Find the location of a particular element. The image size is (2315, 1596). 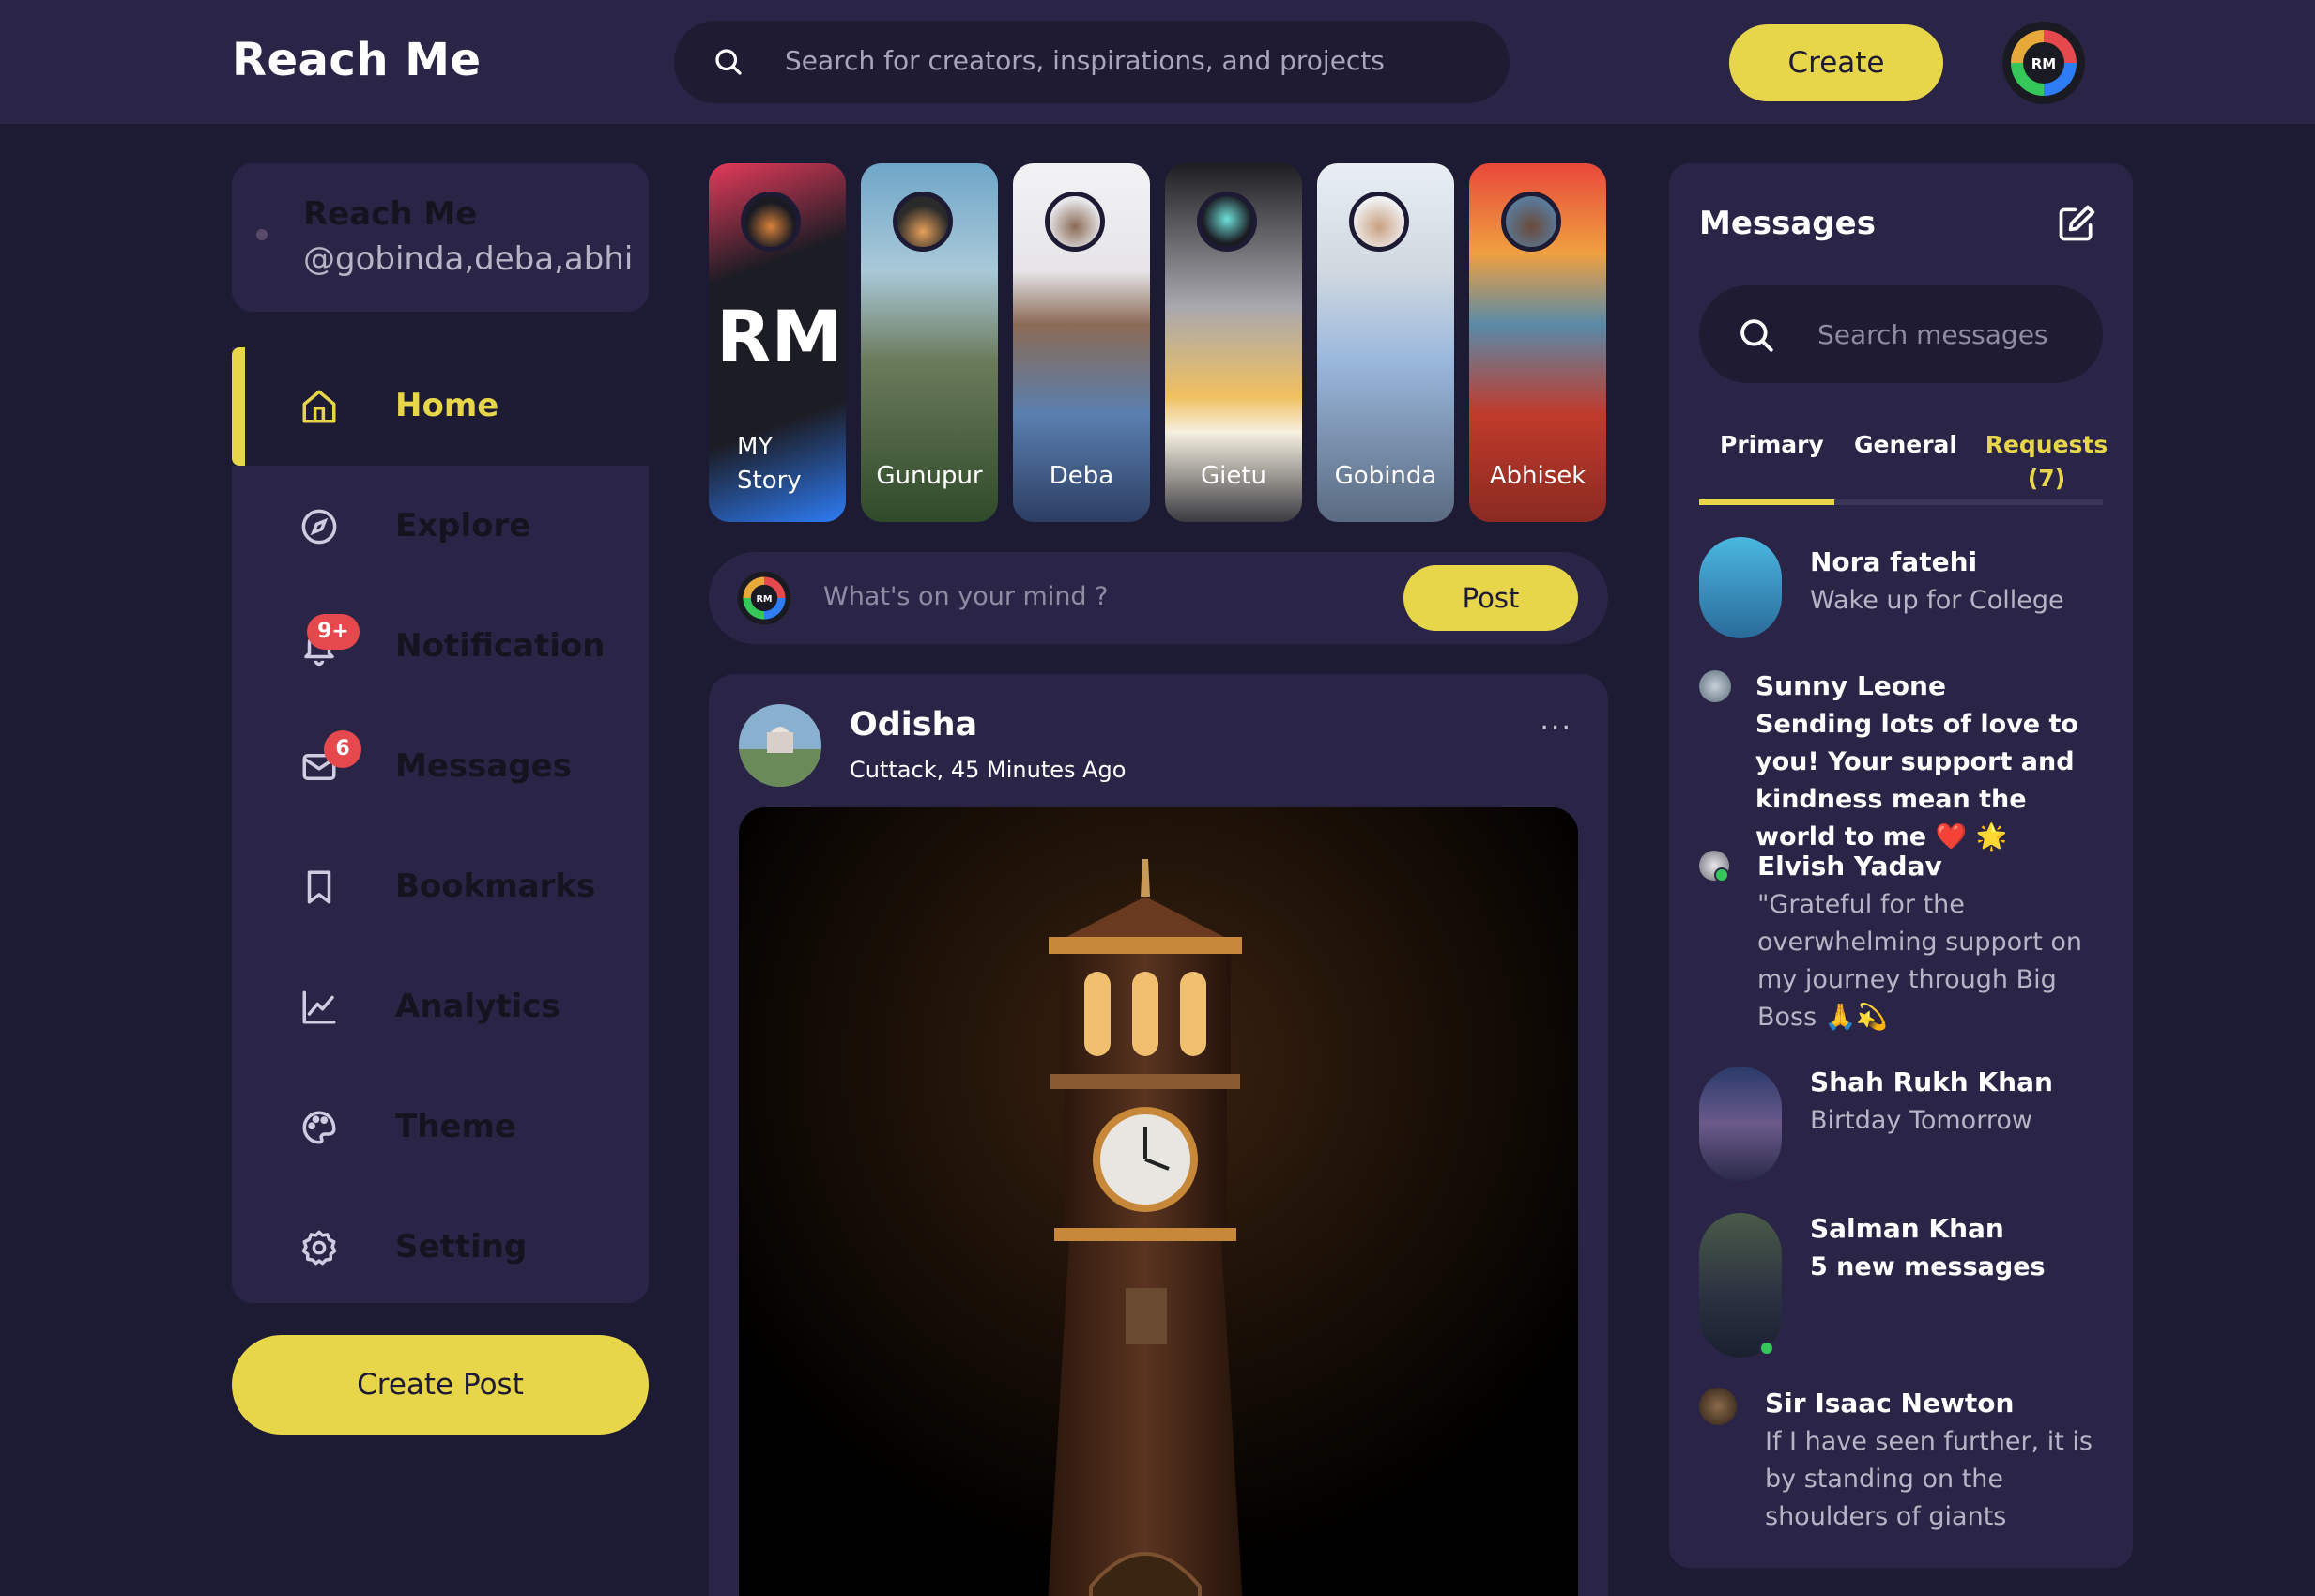

sidebar-item-home: Home is located at coordinates (440, 407).